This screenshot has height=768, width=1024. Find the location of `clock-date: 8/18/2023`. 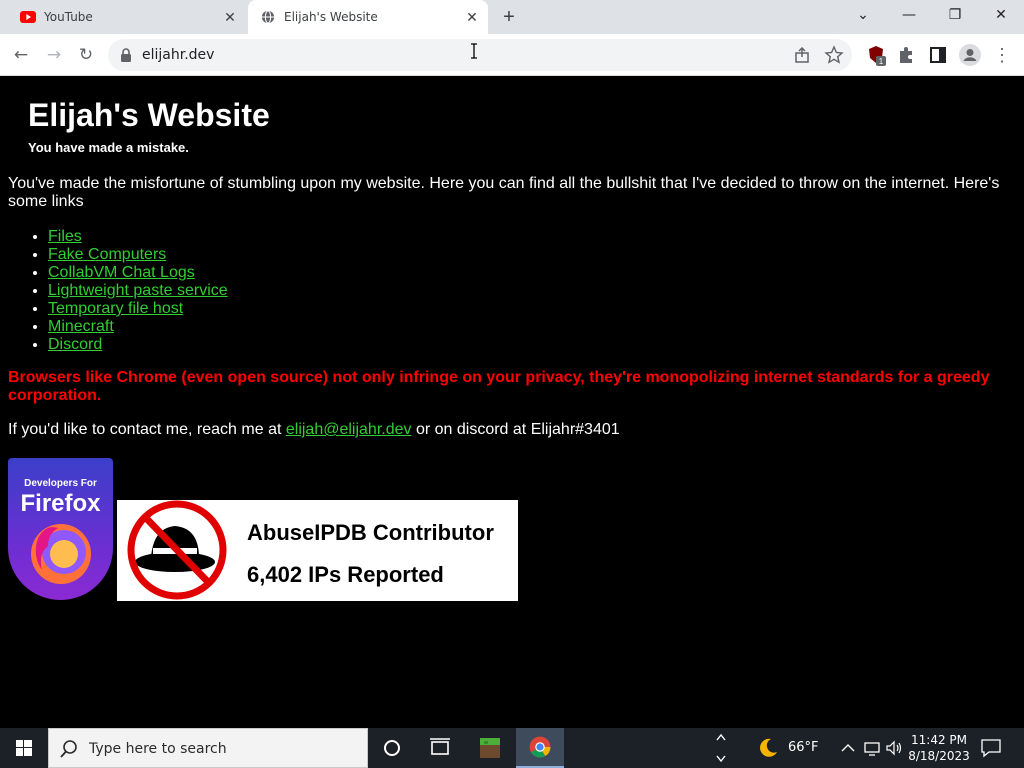

clock-date: 8/18/2023 is located at coordinates (939, 756).